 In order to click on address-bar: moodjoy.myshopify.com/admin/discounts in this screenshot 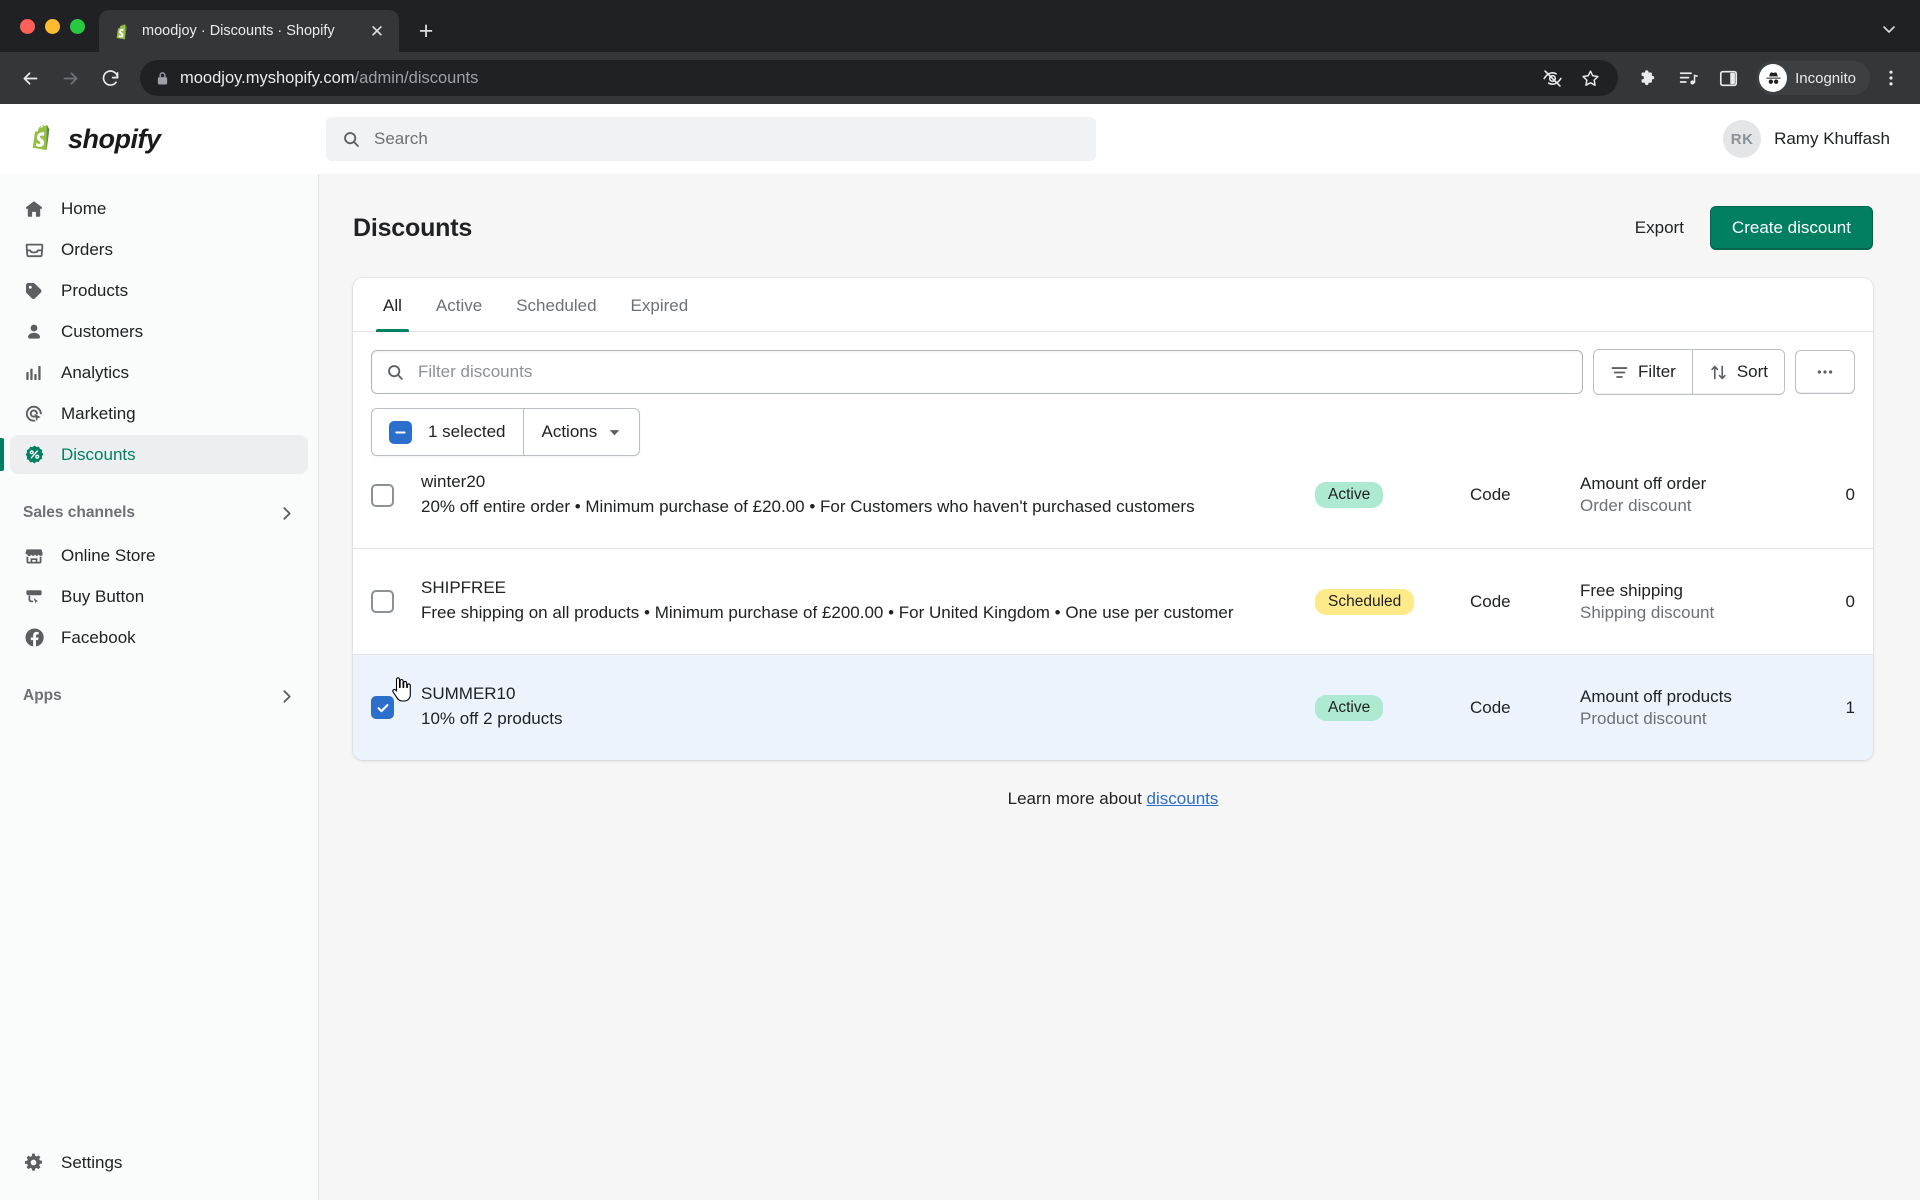, I will do `click(879, 78)`.